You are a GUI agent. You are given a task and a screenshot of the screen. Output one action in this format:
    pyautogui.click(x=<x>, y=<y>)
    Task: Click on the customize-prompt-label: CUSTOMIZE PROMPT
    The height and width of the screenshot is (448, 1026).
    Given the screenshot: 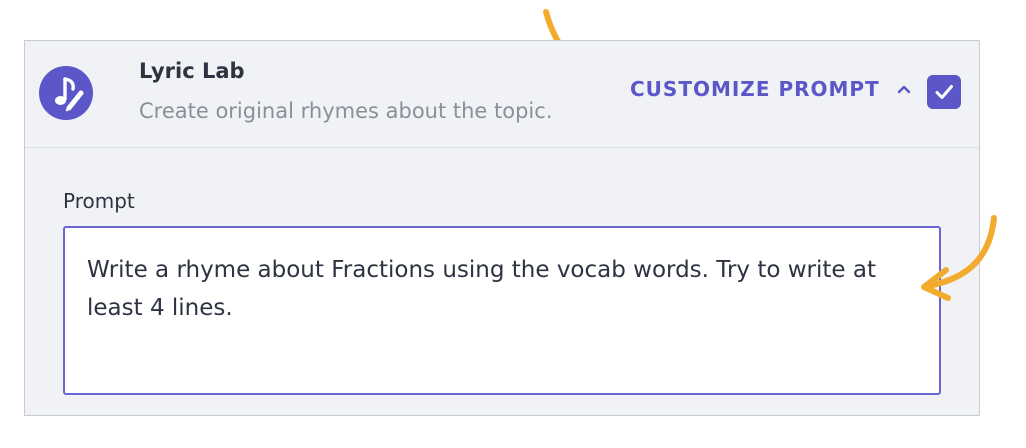 What is the action you would take?
    pyautogui.click(x=755, y=89)
    